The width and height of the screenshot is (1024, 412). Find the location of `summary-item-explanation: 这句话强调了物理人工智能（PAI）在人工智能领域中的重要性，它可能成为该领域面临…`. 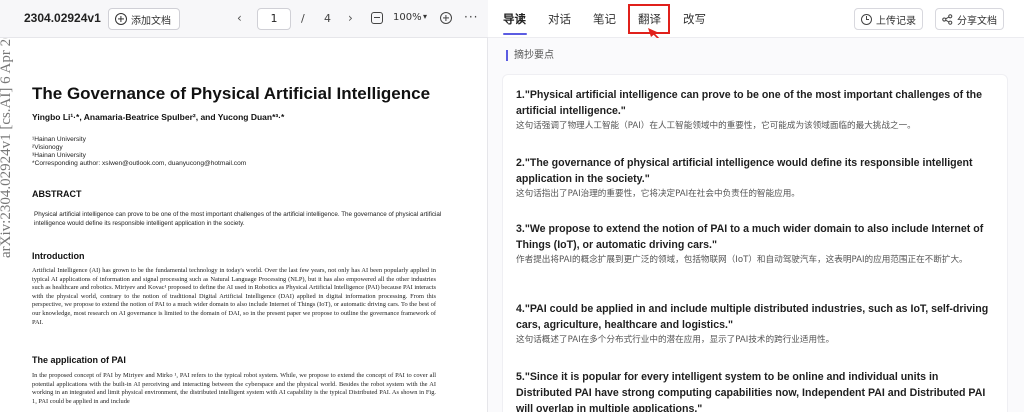

summary-item-explanation: 这句话强调了物理人工智能（PAI）在人工智能领域中的重要性，它可能成为该领域面临… is located at coordinates (716, 126).